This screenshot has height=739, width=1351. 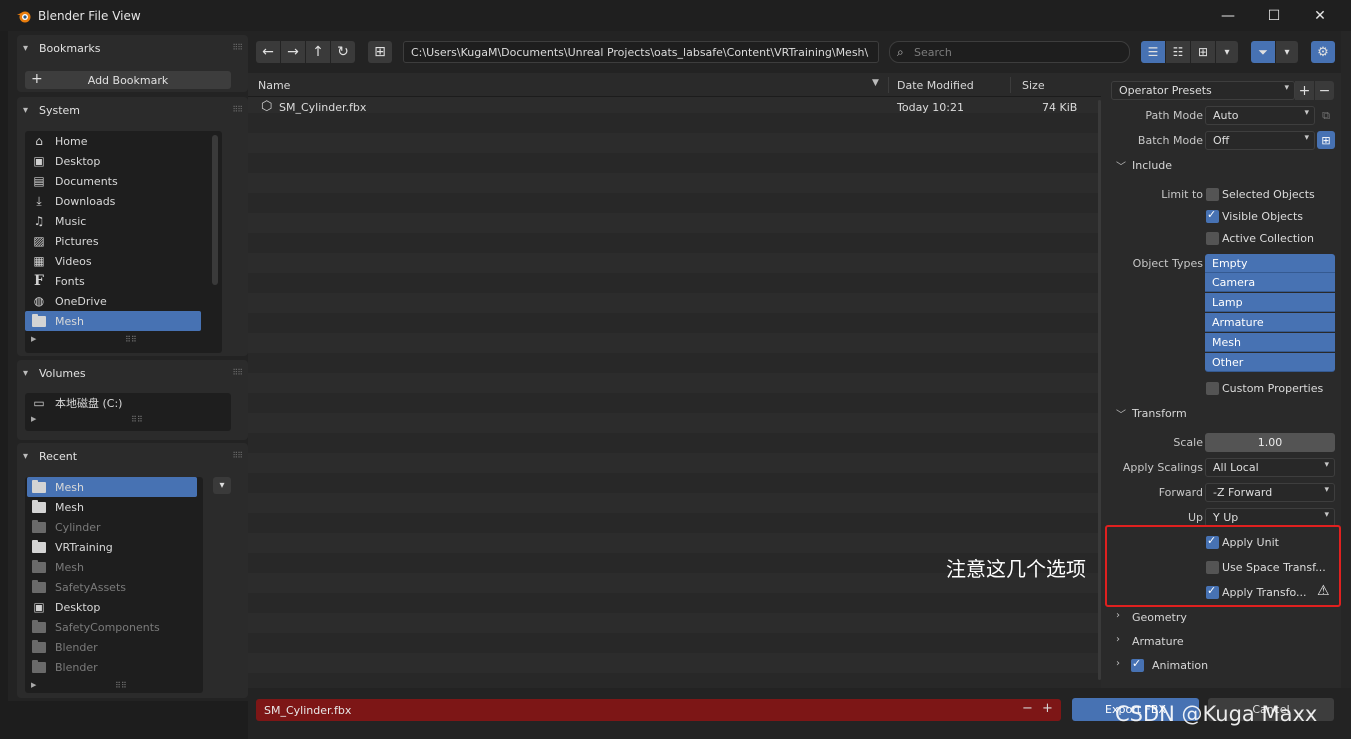 I want to click on column-date: Date Modified, so click(x=935, y=85).